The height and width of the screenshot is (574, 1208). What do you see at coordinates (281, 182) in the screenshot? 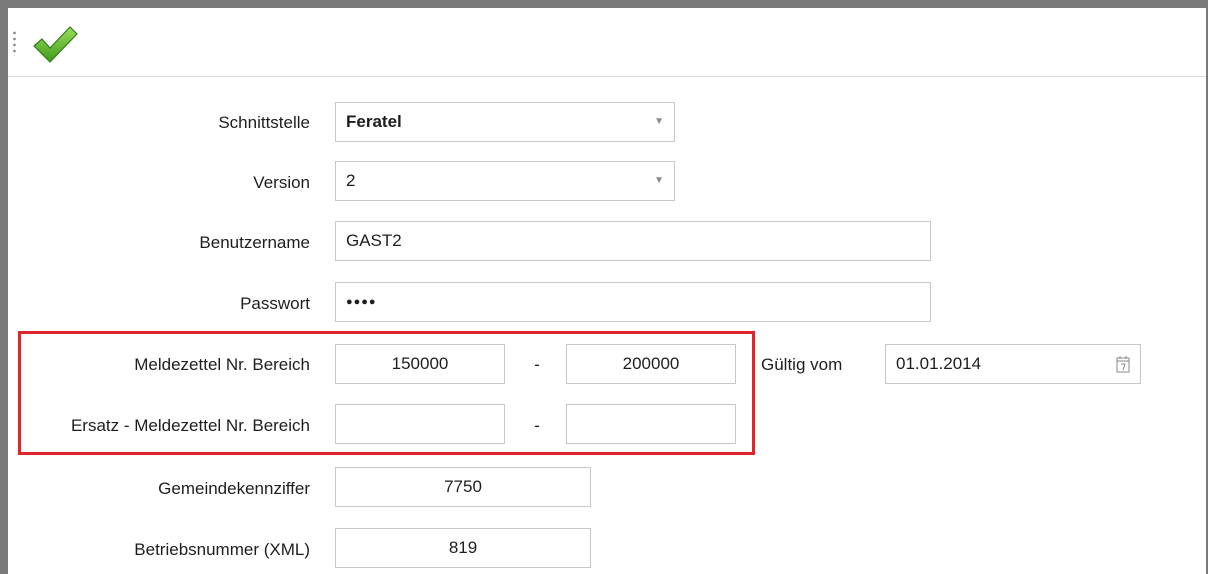
I see `version-label: Version` at bounding box center [281, 182].